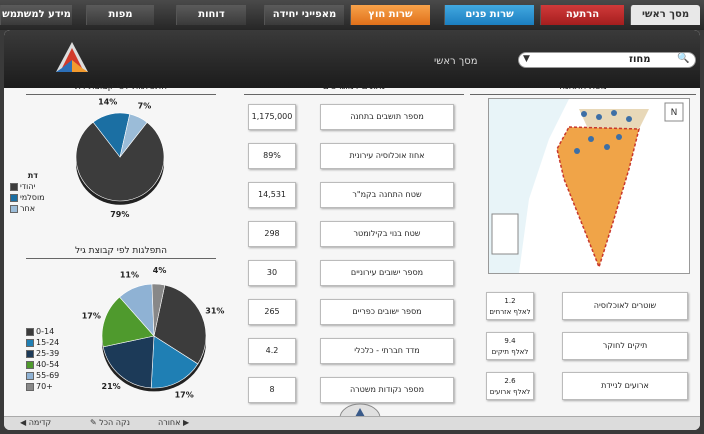  What do you see at coordinates (304, 15) in the screenshot?
I see `tab-unit-properties: מאפייני יחידה` at bounding box center [304, 15].